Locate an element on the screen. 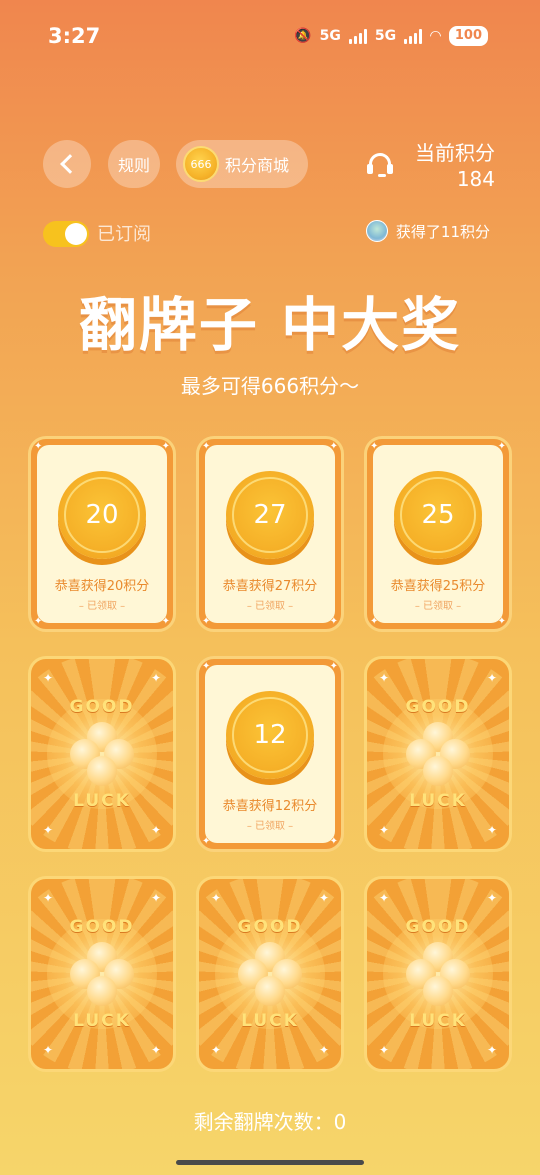 The width and height of the screenshot is (540, 1175). card-face: 12 恭喜获得12积分 – 已领取 – is located at coordinates (270, 754).